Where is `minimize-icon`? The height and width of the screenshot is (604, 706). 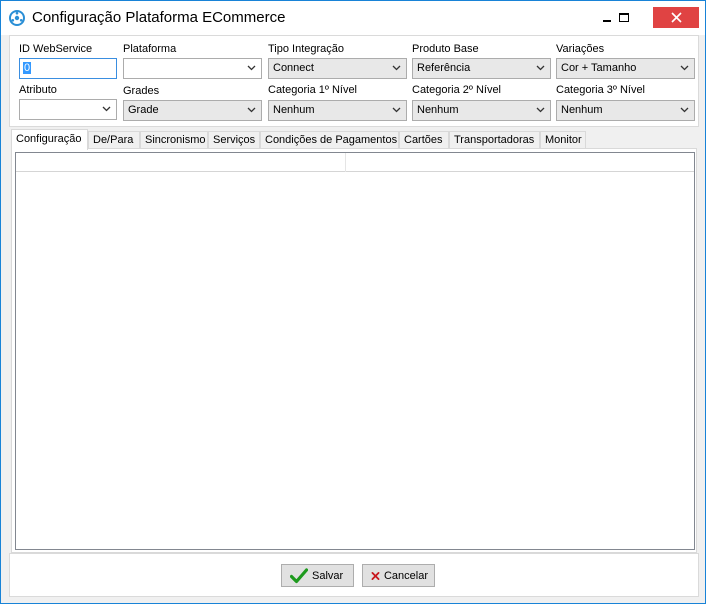 minimize-icon is located at coordinates (607, 20).